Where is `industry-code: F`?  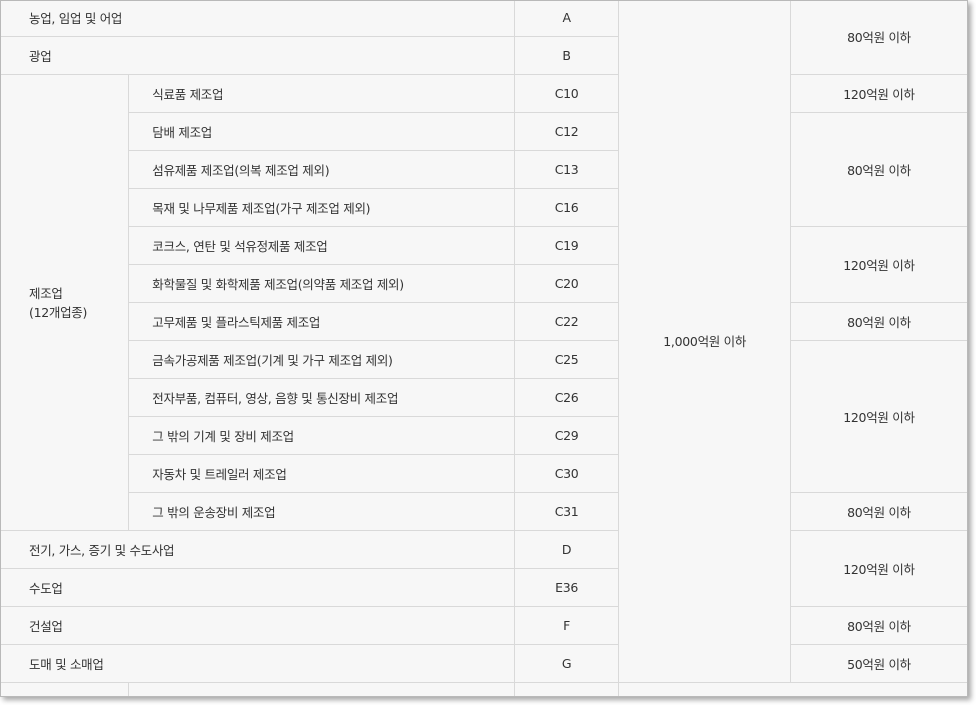
industry-code: F is located at coordinates (567, 625).